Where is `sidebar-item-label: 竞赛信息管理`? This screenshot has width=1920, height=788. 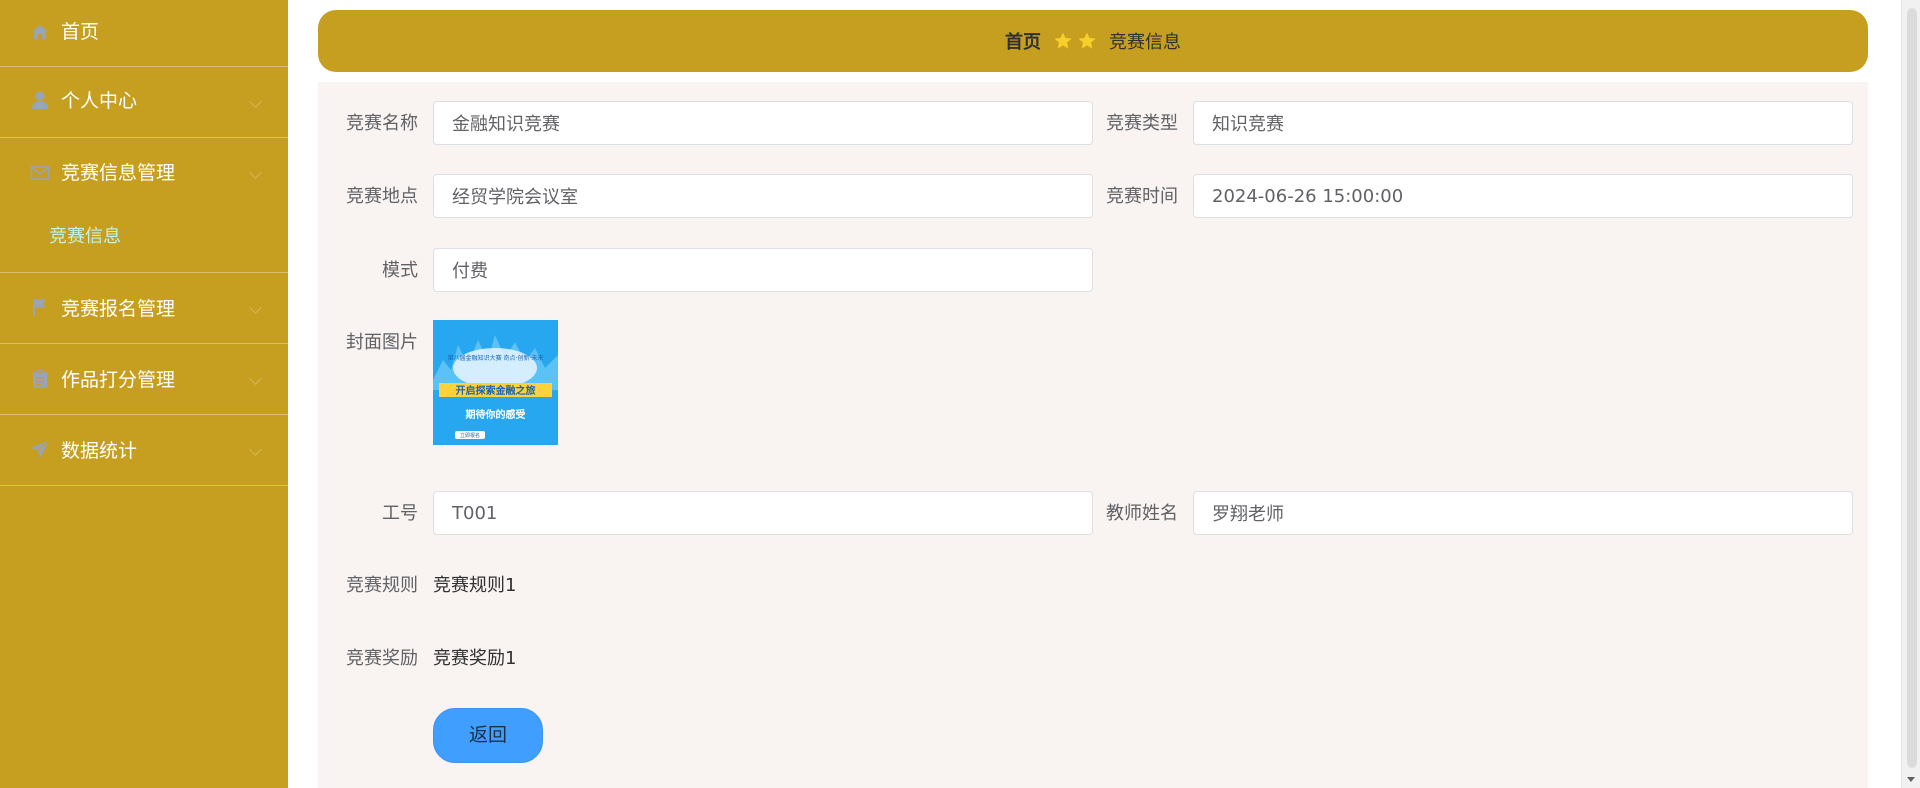
sidebar-item-label: 竞赛信息管理 is located at coordinates (118, 173).